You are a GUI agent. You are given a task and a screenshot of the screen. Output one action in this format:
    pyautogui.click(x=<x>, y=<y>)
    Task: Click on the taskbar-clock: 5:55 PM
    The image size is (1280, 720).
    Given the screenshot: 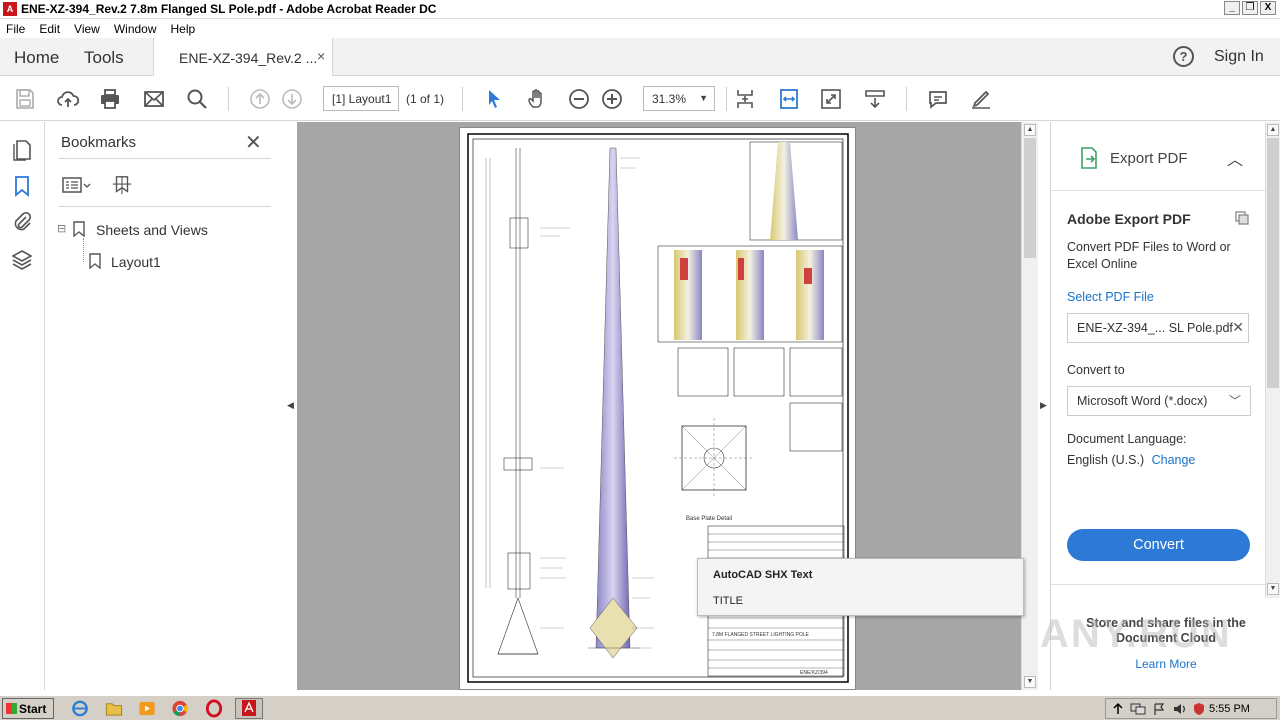 What is the action you would take?
    pyautogui.click(x=1229, y=709)
    